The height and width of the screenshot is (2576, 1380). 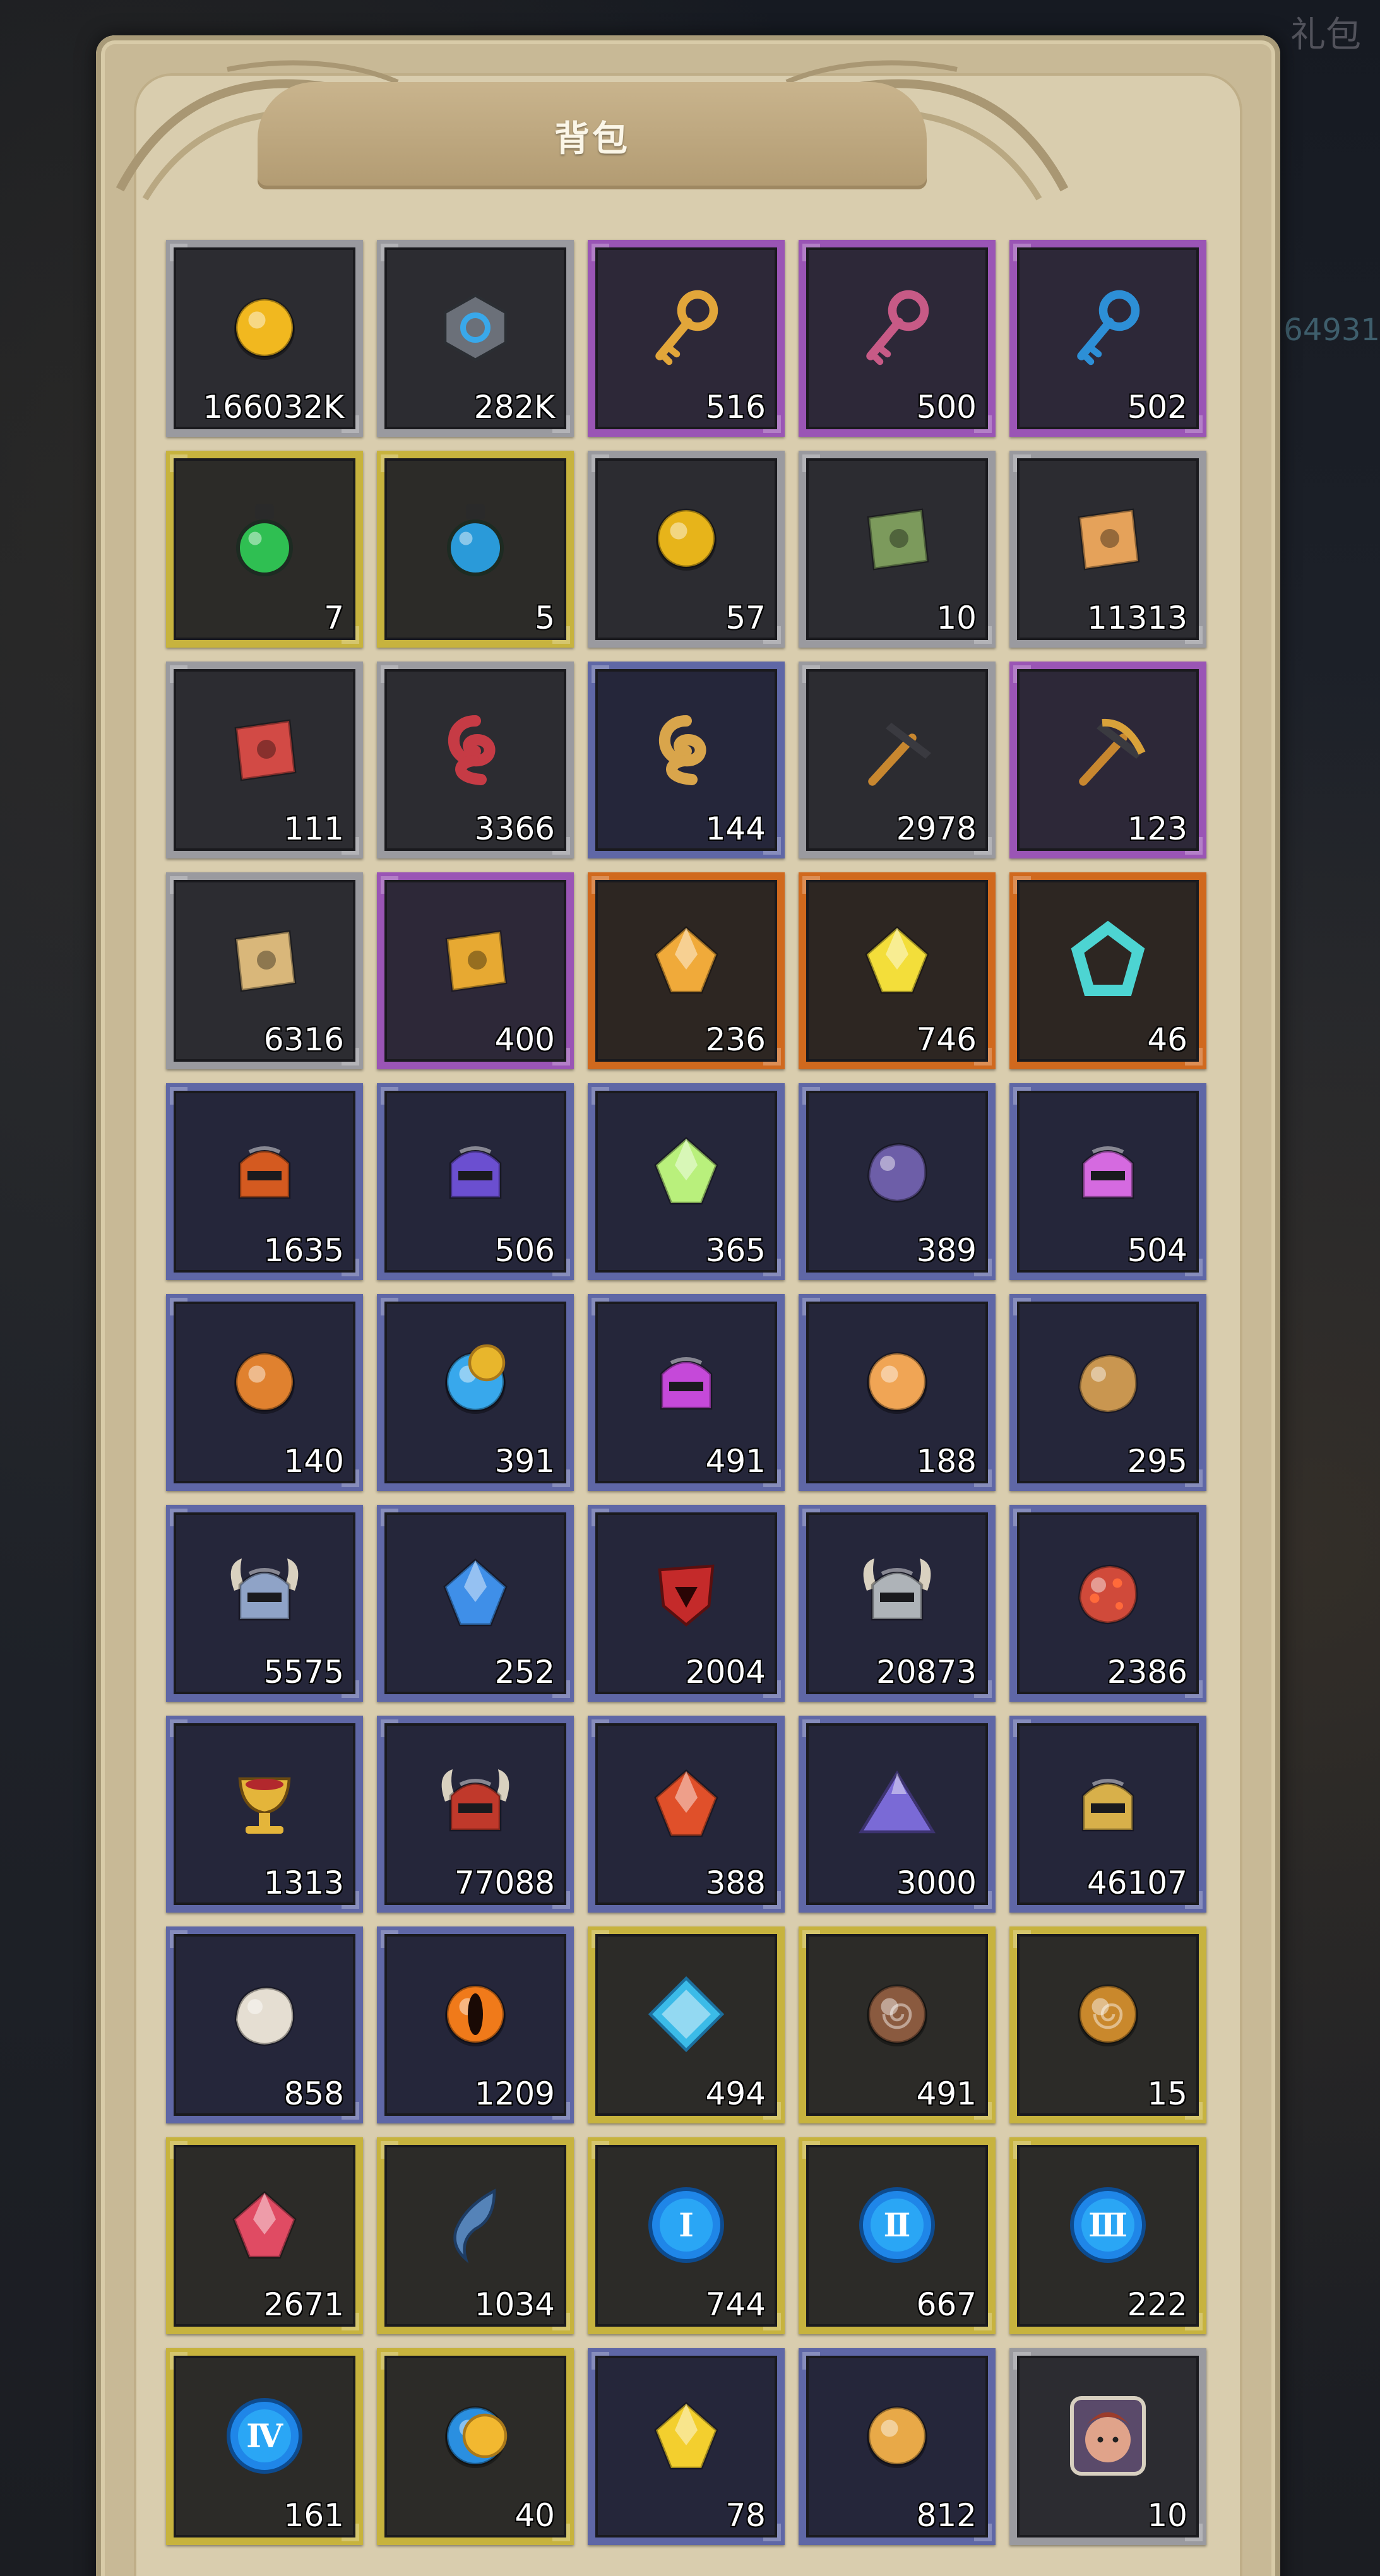 I want to click on item-count: 389, so click(x=946, y=1250).